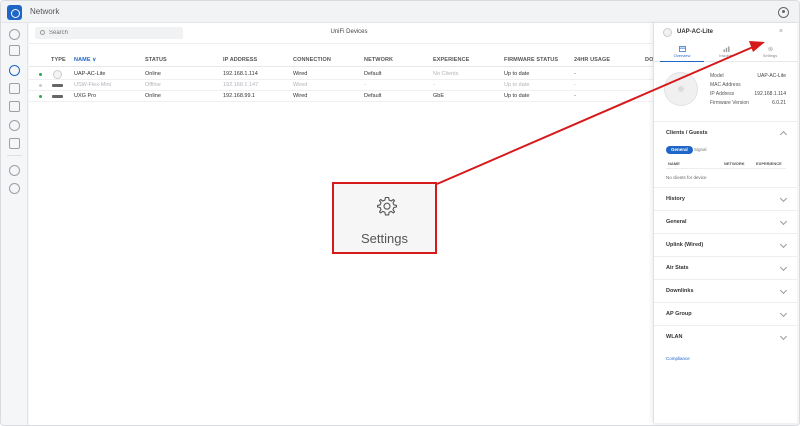 Image resolution: width=800 pixels, height=426 pixels. Describe the element at coordinates (783, 12) in the screenshot. I see `user-account-icon` at that location.